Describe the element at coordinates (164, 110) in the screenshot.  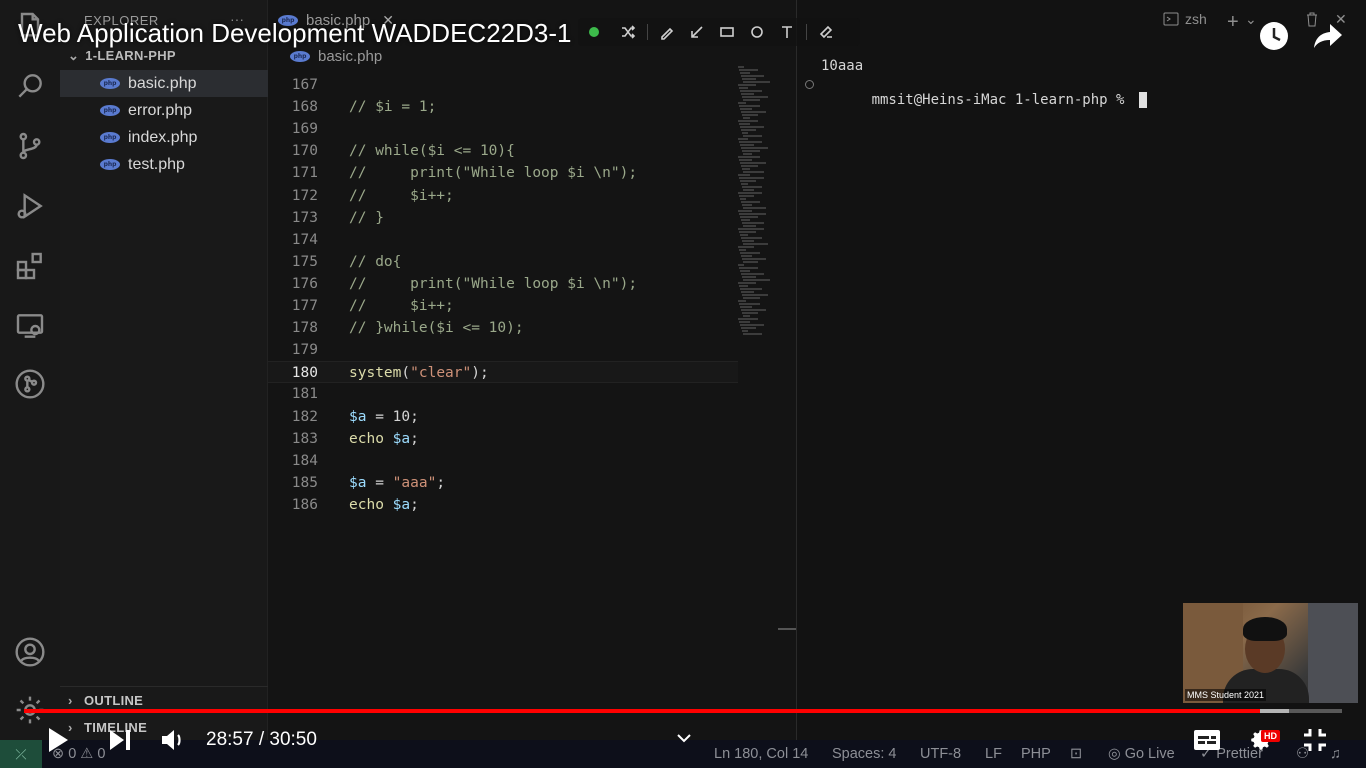
I see `file-item-error-php: php error.php` at that location.